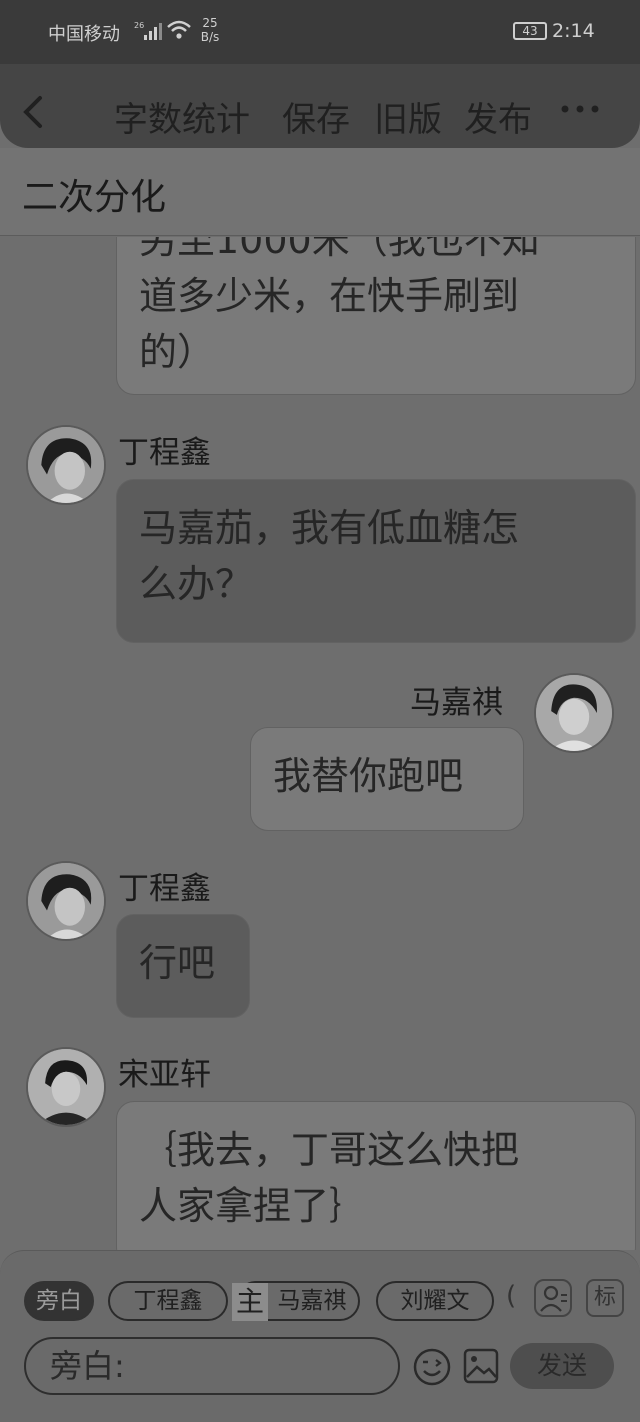 The height and width of the screenshot is (1422, 640). What do you see at coordinates (148, 30) in the screenshot?
I see `signal-icon: 26` at bounding box center [148, 30].